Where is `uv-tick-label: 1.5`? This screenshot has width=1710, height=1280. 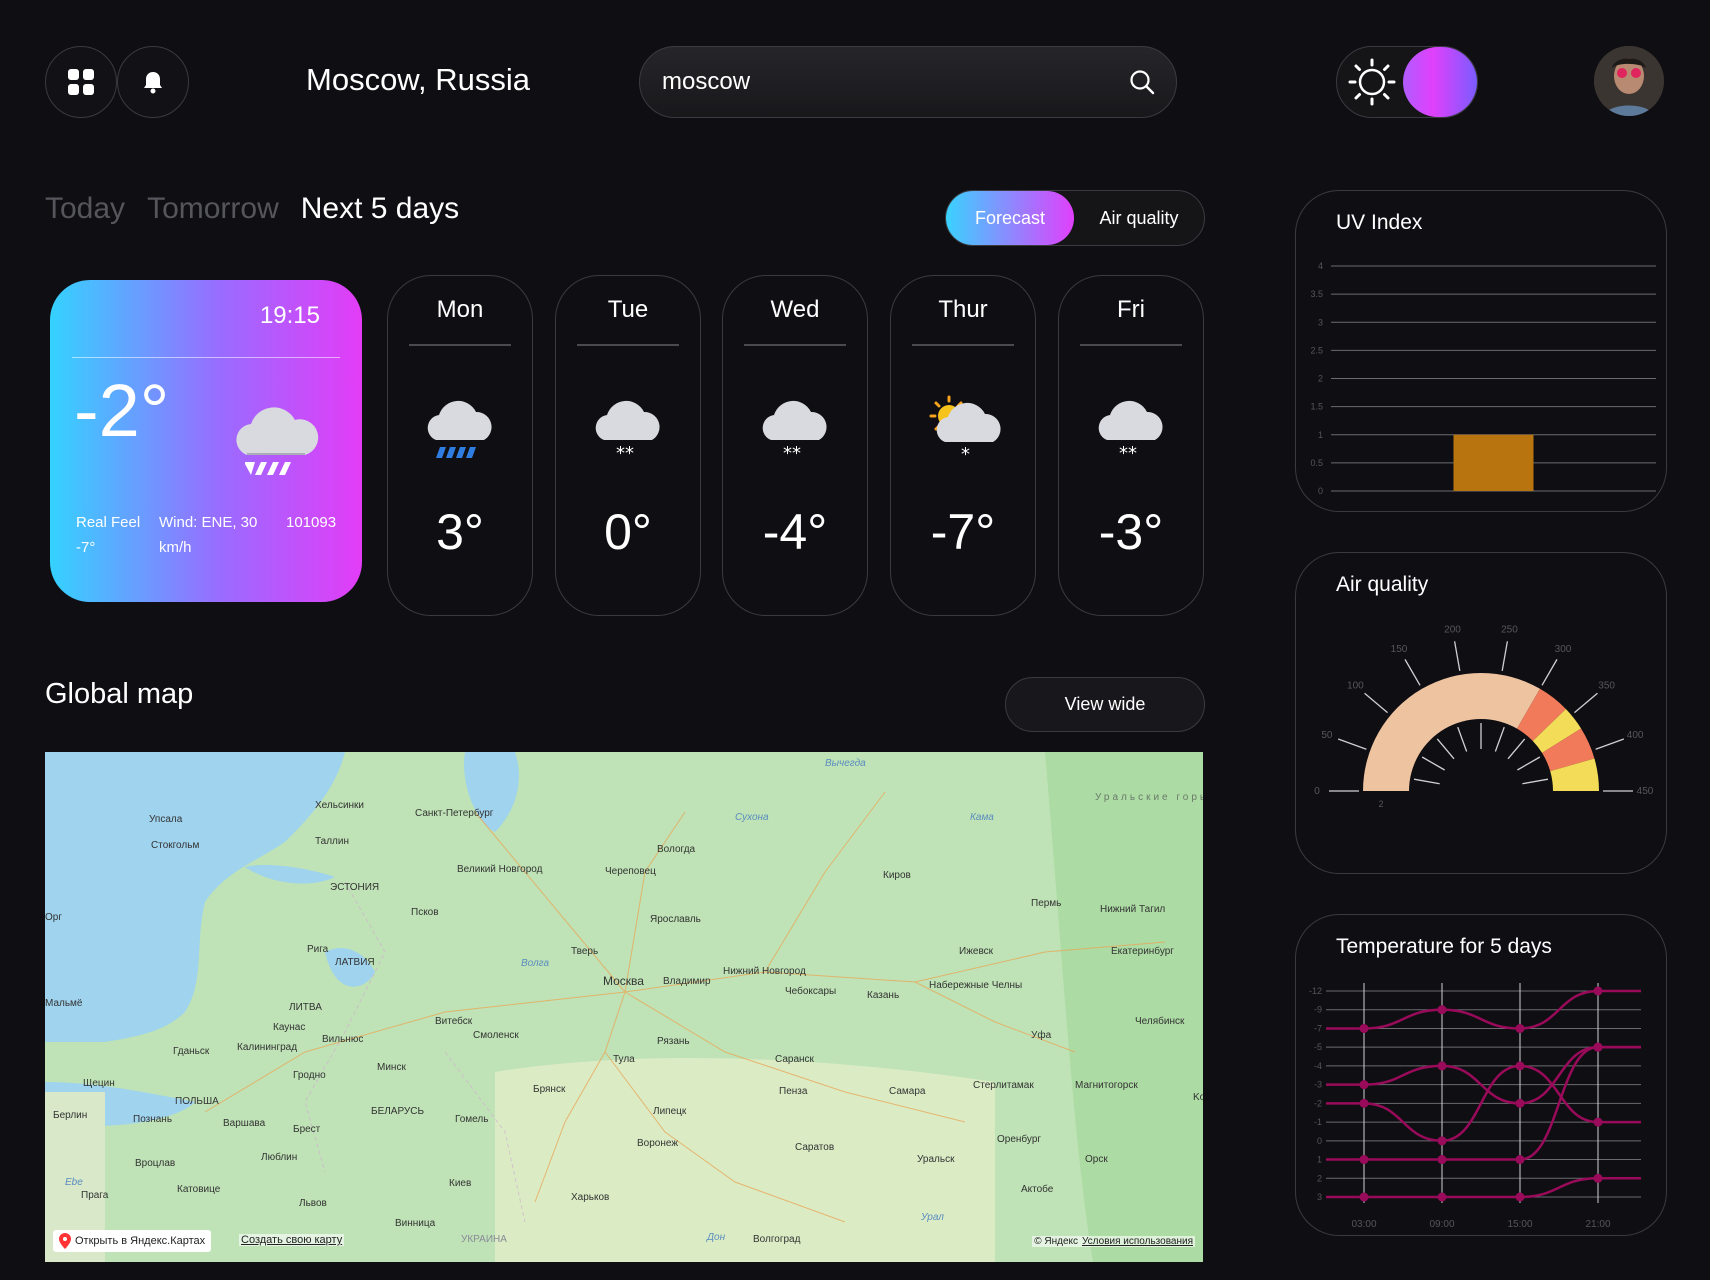 uv-tick-label: 1.5 is located at coordinates (1316, 407).